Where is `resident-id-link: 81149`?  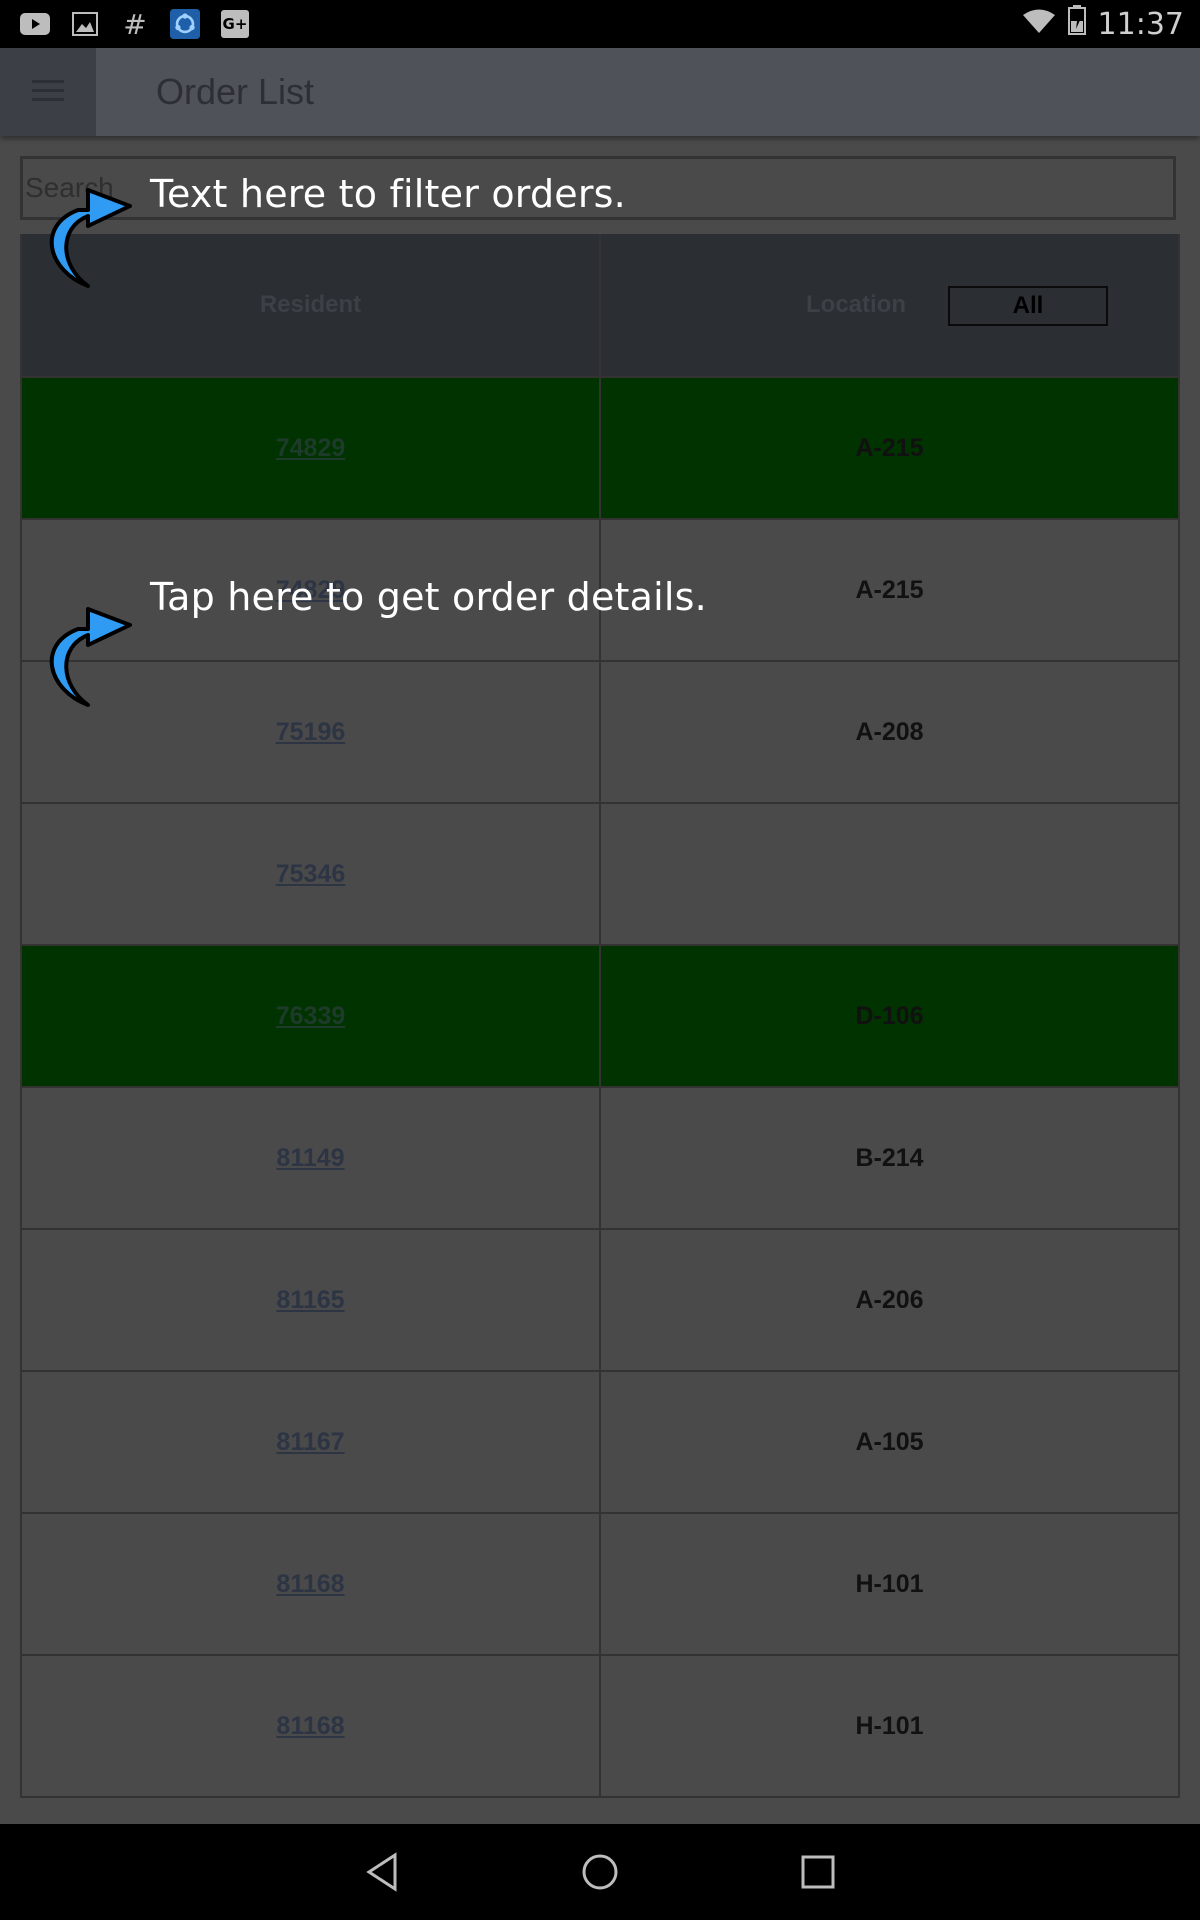 resident-id-link: 81149 is located at coordinates (310, 1158).